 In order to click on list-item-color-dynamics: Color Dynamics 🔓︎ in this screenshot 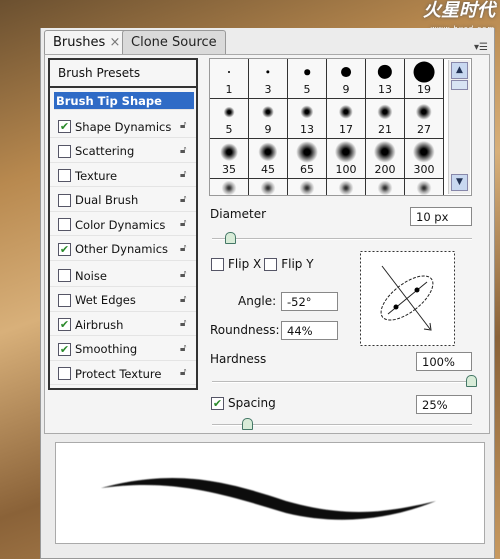, I will do `click(123, 225)`.